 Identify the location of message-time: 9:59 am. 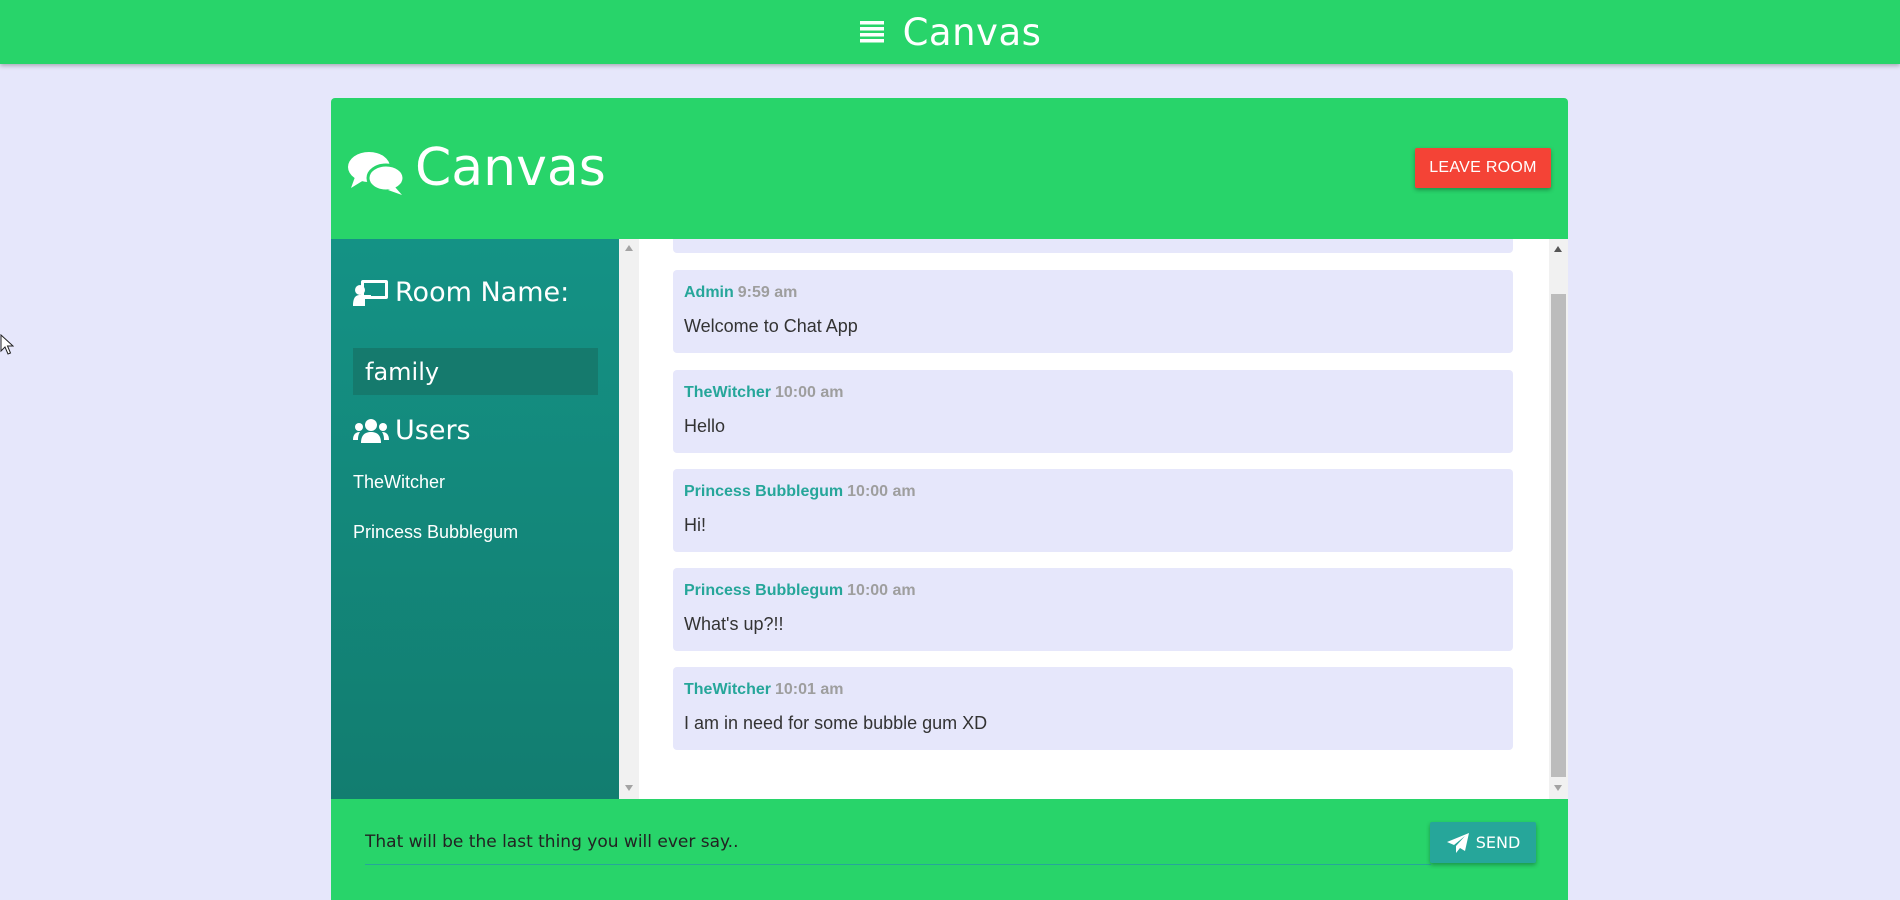
(767, 292).